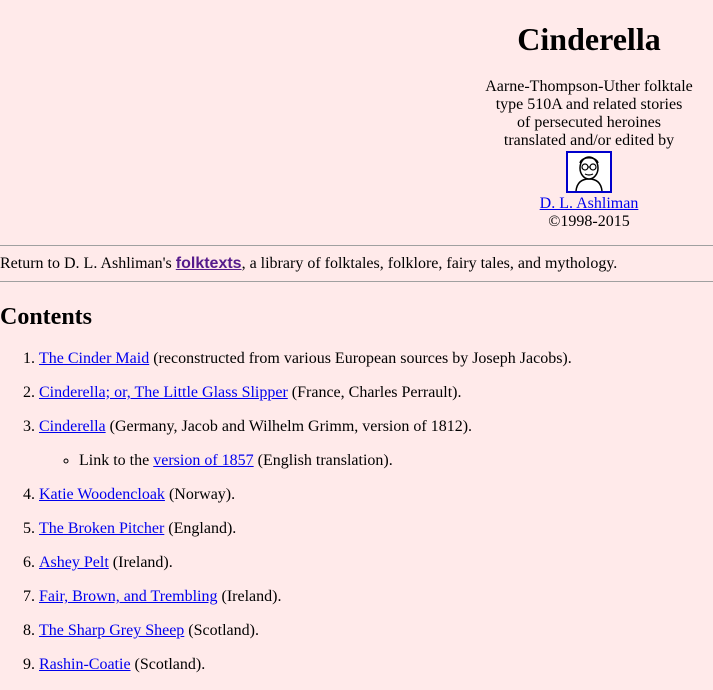  What do you see at coordinates (74, 562) in the screenshot?
I see `story-link: Ashey Pelt` at bounding box center [74, 562].